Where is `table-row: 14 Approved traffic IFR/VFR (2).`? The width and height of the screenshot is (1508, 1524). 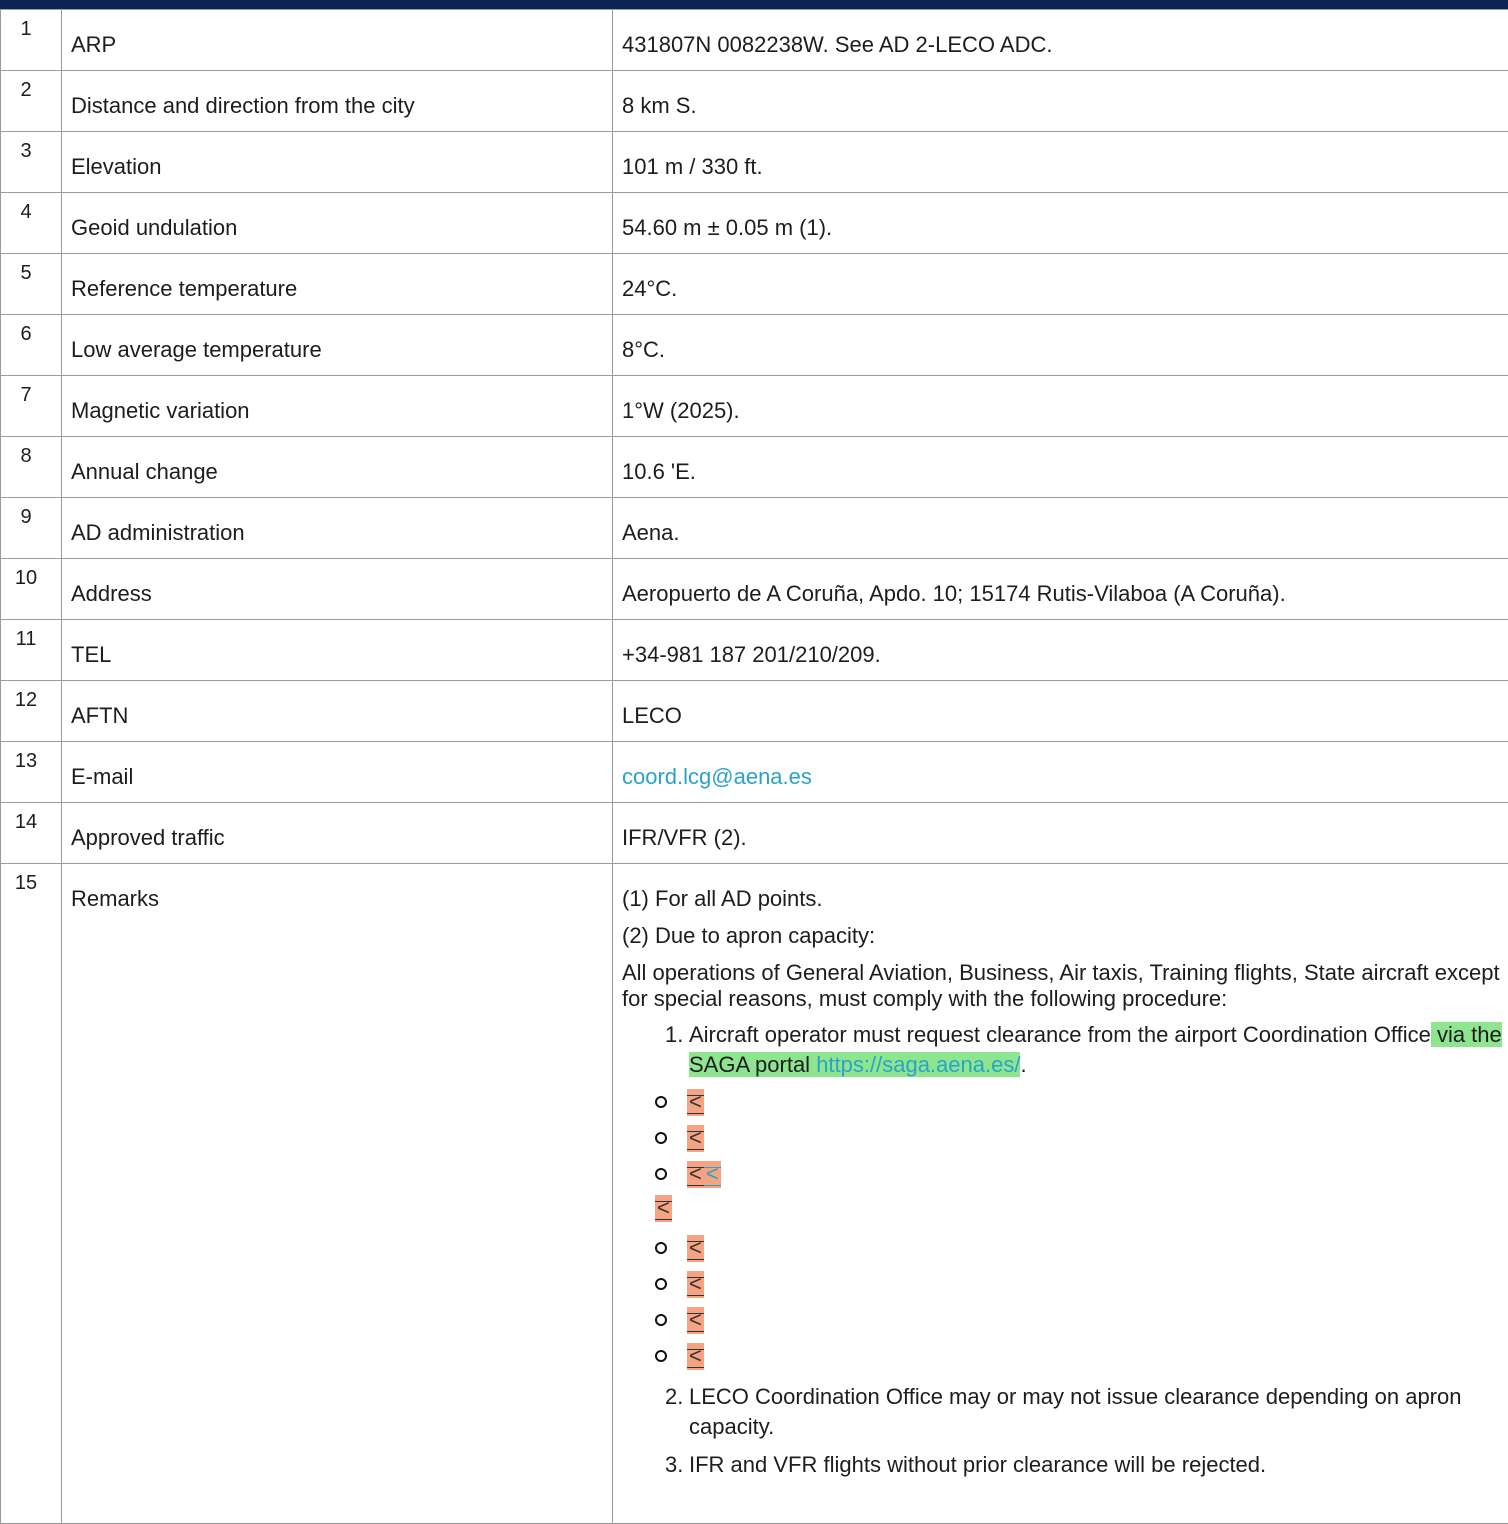 table-row: 14 Approved traffic IFR/VFR (2). is located at coordinates (754, 833).